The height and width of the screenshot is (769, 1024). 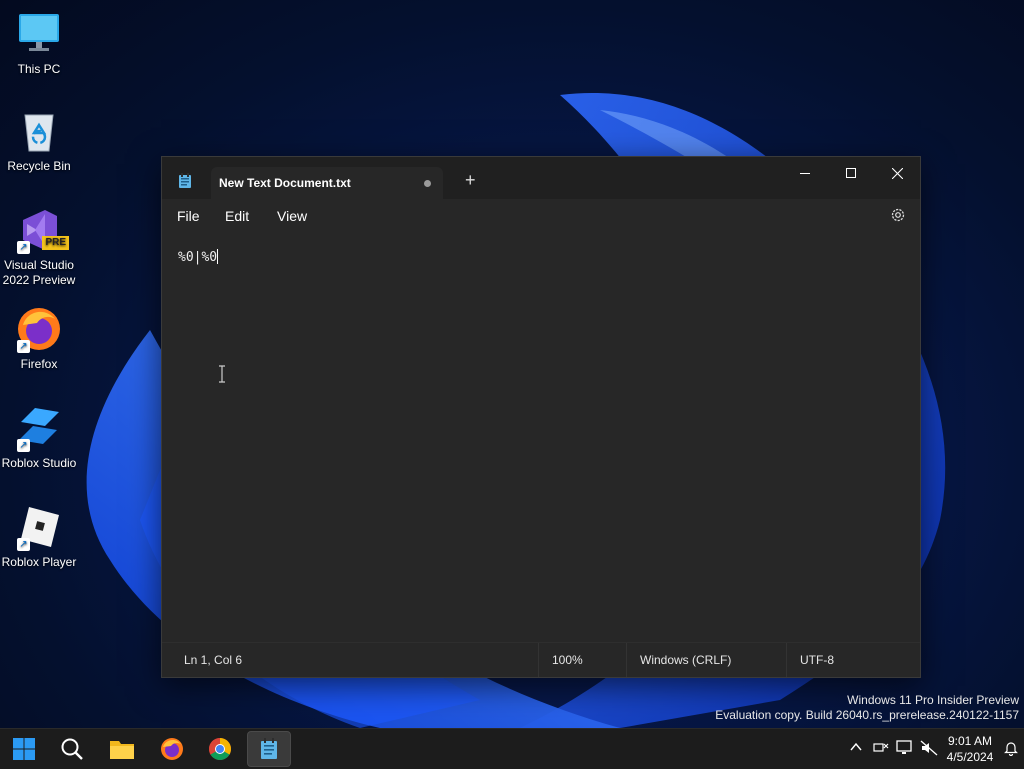 I want to click on firefox-icon: ↗, so click(x=39, y=329).